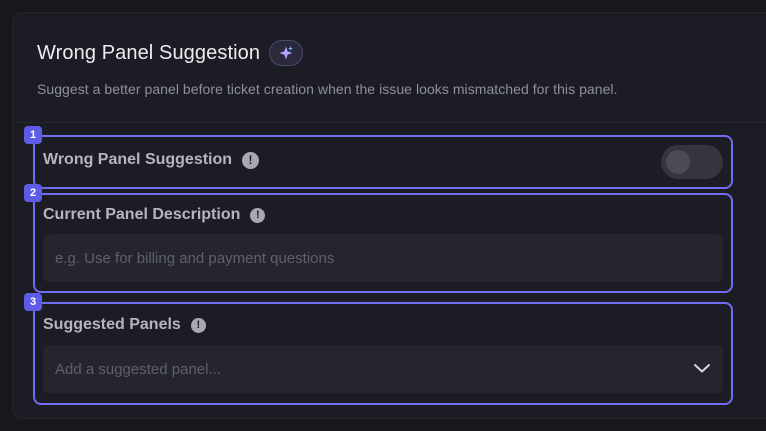 The image size is (766, 431). What do you see at coordinates (678, 162) in the screenshot?
I see `toggle-knob` at bounding box center [678, 162].